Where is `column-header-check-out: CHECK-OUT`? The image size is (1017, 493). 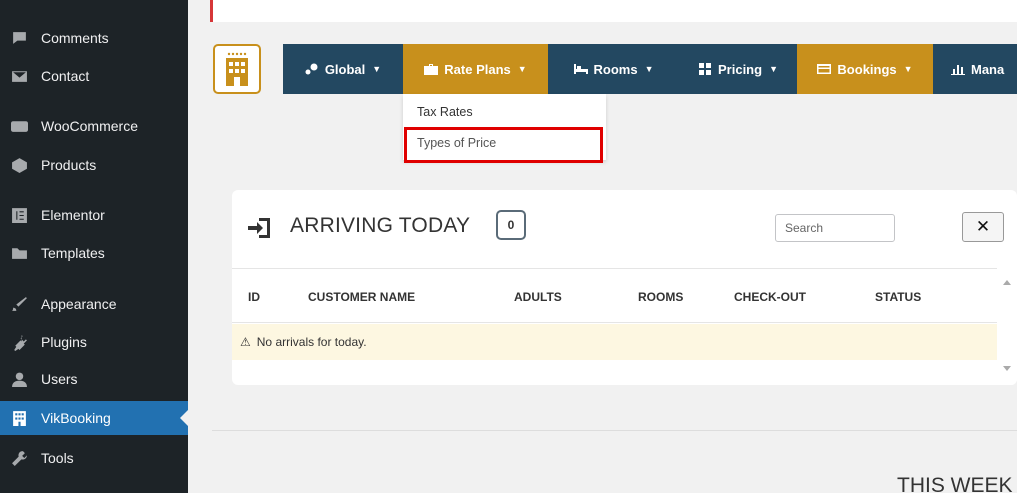 column-header-check-out: CHECK-OUT is located at coordinates (770, 297).